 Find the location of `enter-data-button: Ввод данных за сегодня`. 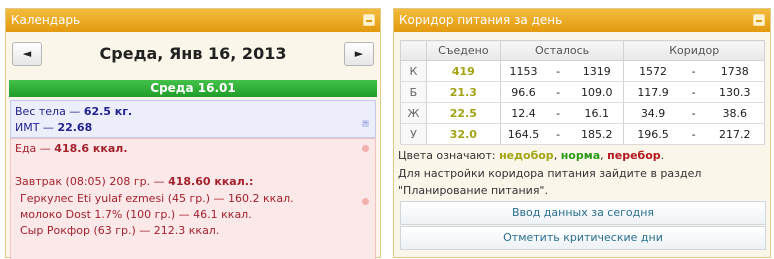

enter-data-button: Ввод данных за сегодня is located at coordinates (583, 213).